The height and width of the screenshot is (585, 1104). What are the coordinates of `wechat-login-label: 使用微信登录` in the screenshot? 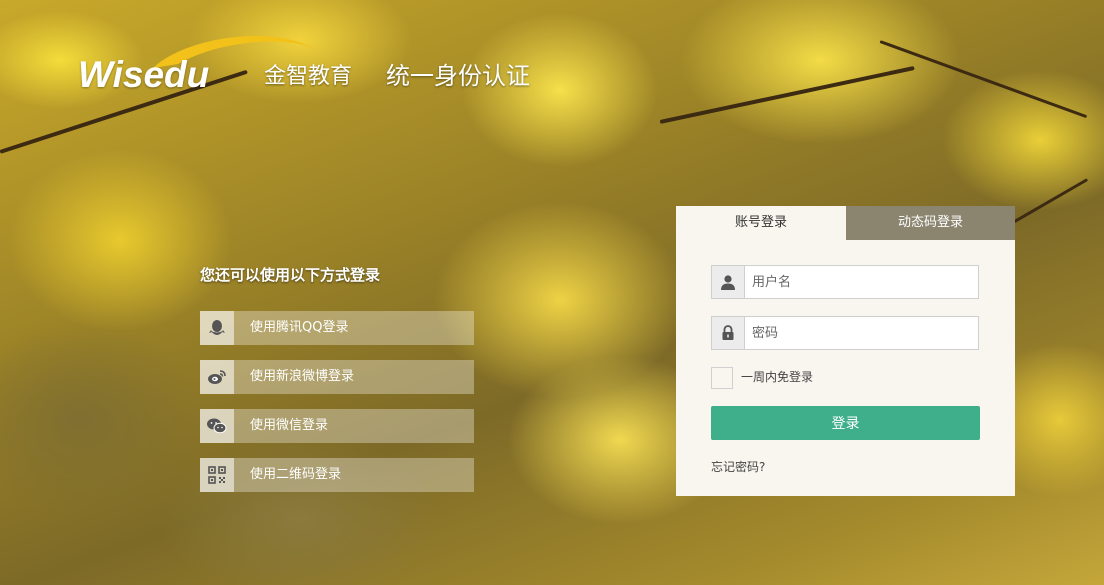 It's located at (289, 425).